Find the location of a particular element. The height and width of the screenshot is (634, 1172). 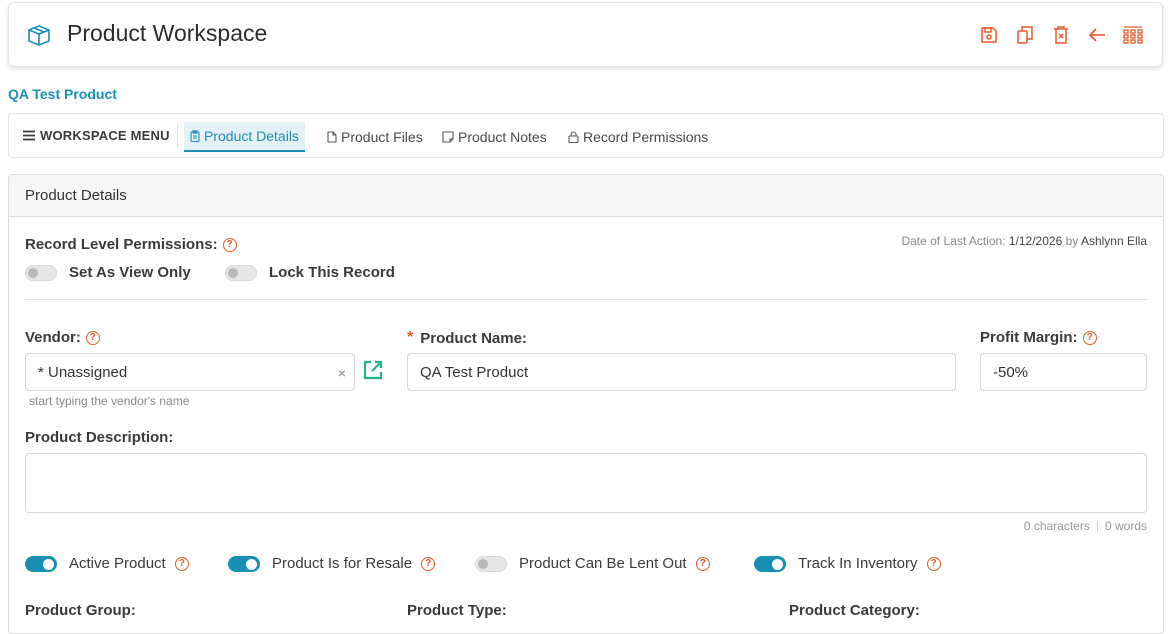

tab-product-files: Product Files is located at coordinates (375, 137).